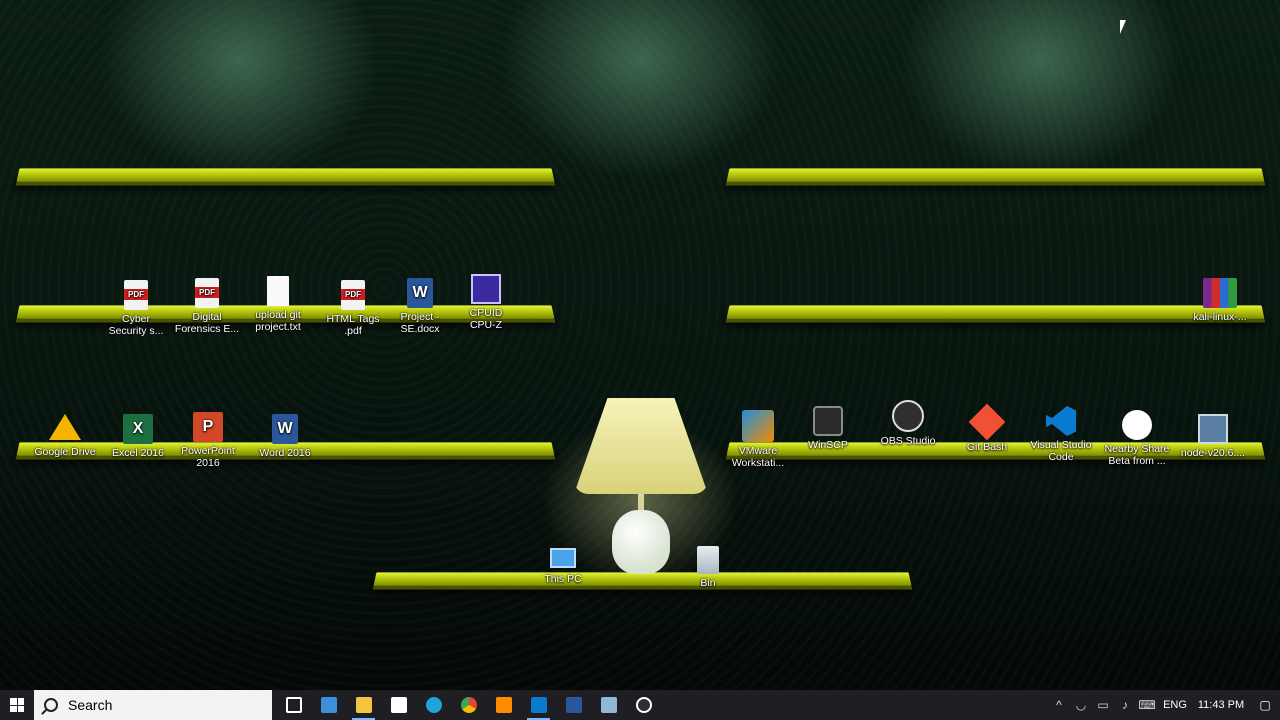  I want to click on recycle-bin-icon, so click(708, 560).